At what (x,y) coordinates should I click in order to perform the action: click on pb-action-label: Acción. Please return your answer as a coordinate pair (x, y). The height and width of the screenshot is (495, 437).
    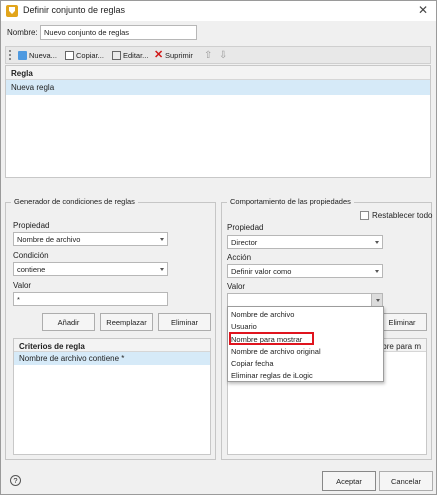
    Looking at the image, I should click on (239, 257).